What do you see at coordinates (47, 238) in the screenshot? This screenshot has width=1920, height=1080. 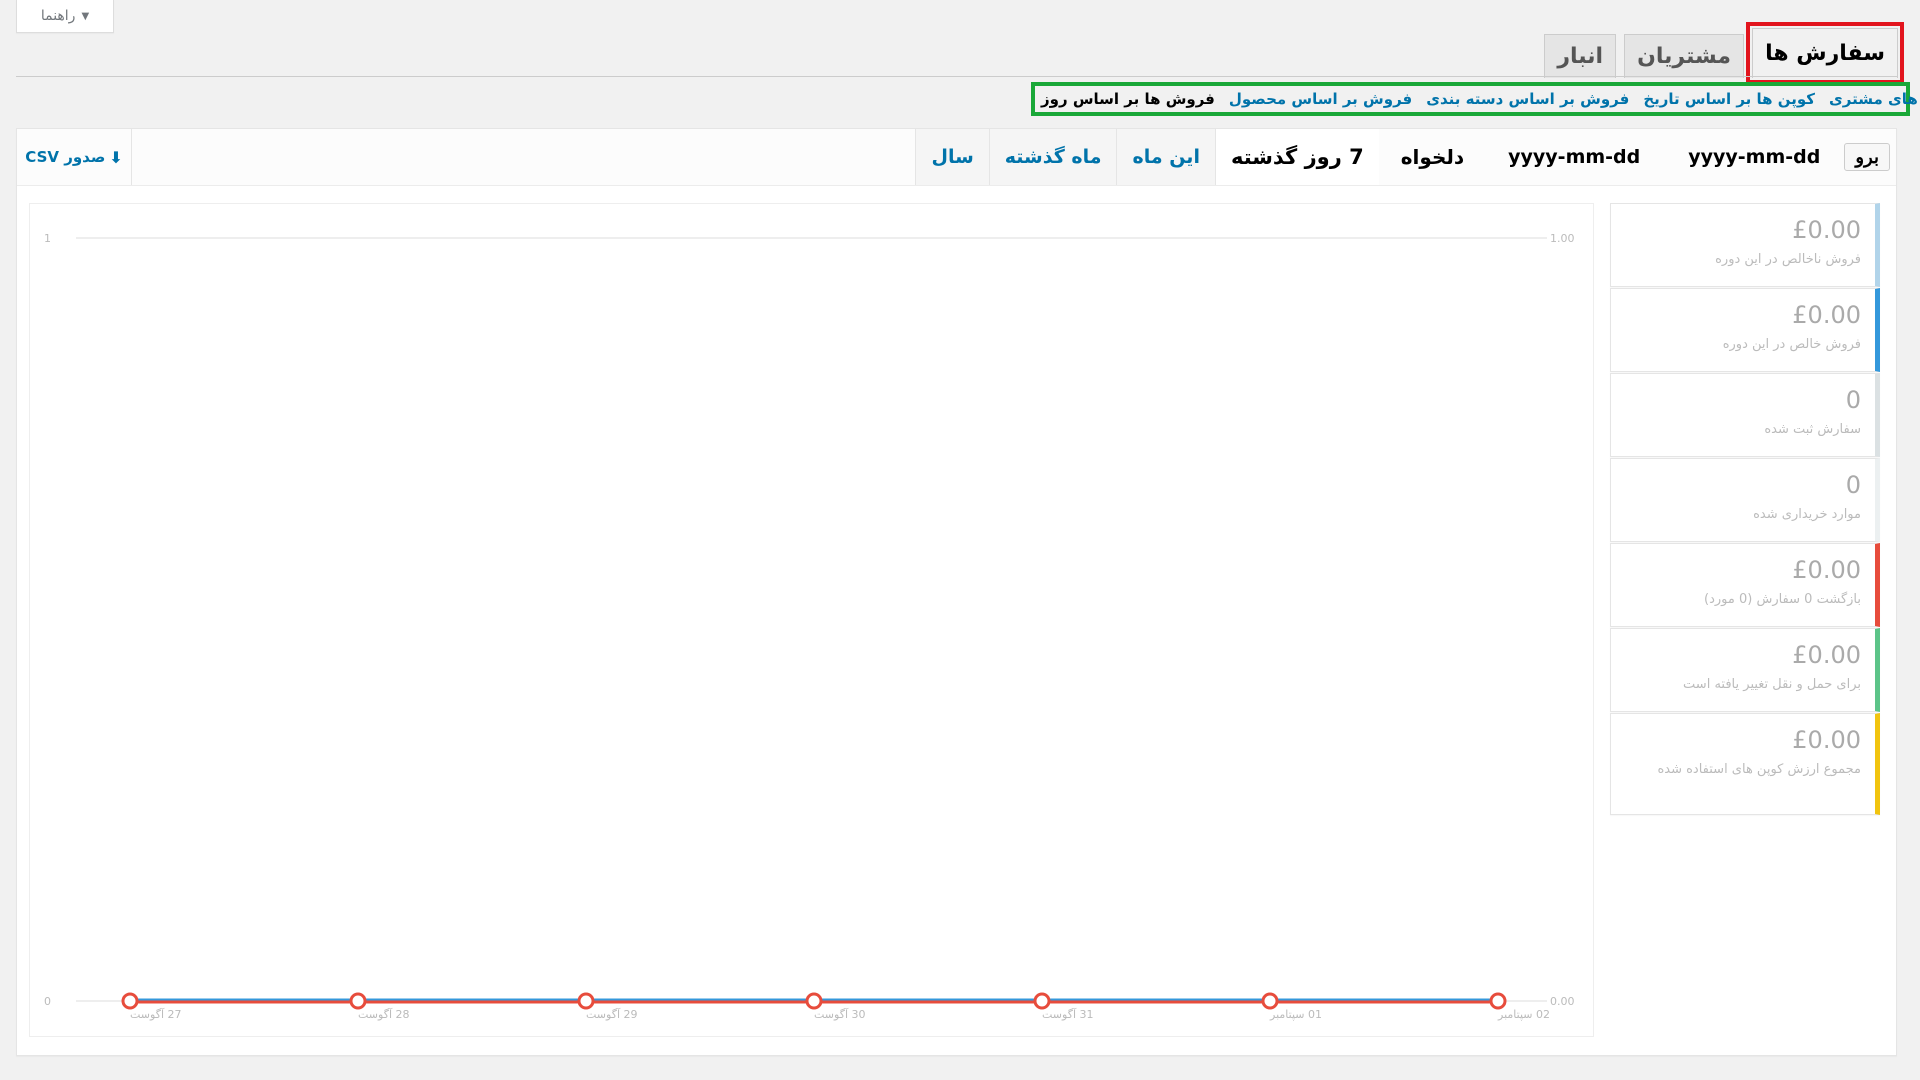 I see `y-axis-left-tick-label: 1` at bounding box center [47, 238].